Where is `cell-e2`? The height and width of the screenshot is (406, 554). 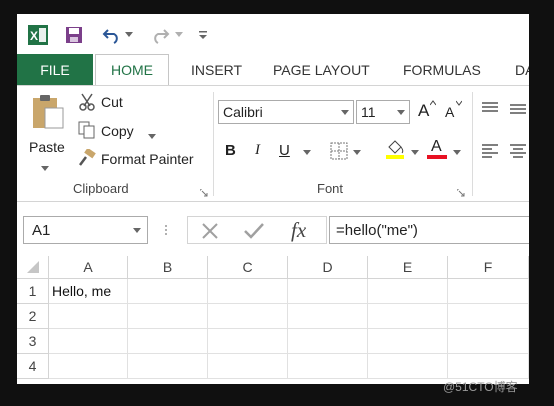
cell-e2 is located at coordinates (408, 316).